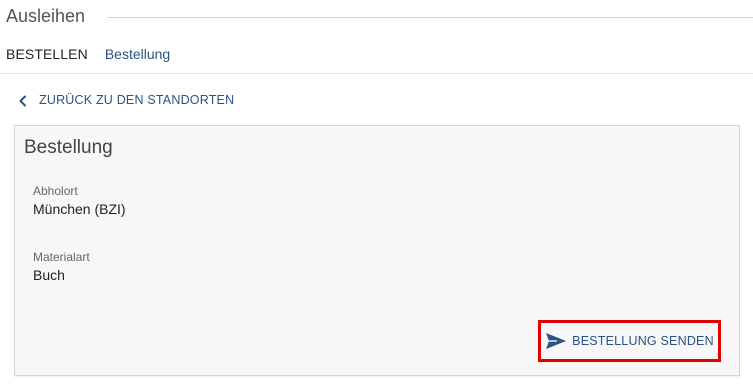 The height and width of the screenshot is (384, 753). What do you see at coordinates (137, 100) in the screenshot?
I see `back-link-label: ZURÜCK ZU DEN STANDORTEN` at bounding box center [137, 100].